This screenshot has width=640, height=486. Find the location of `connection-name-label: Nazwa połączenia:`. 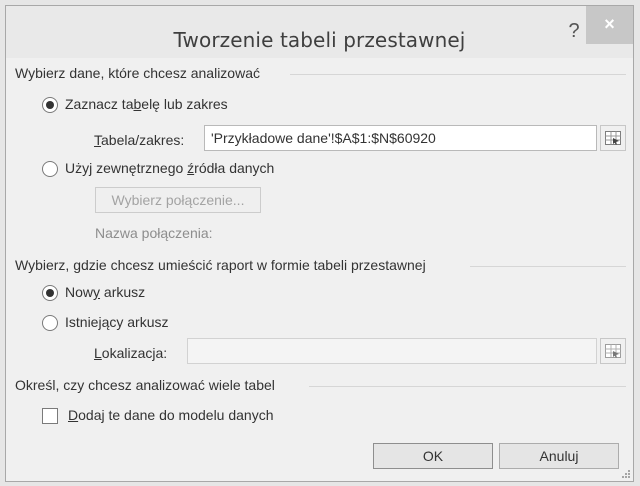

connection-name-label: Nazwa połączenia: is located at coordinates (154, 233).